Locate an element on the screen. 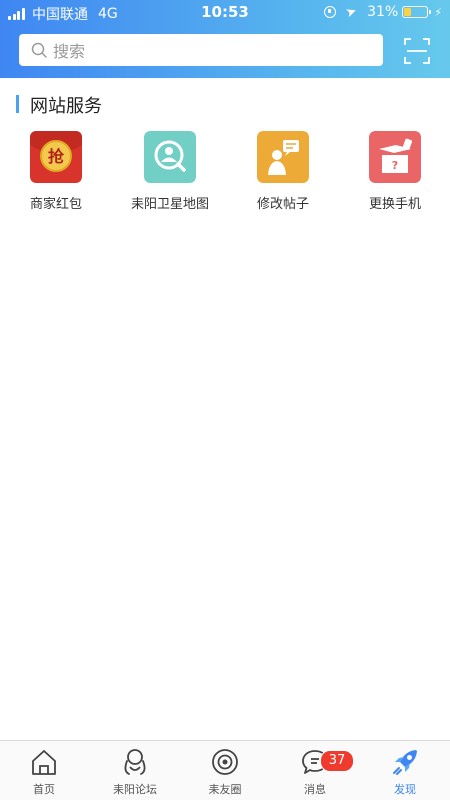 This screenshot has height=800, width=450. service-label: 修改帖子 is located at coordinates (282, 204).